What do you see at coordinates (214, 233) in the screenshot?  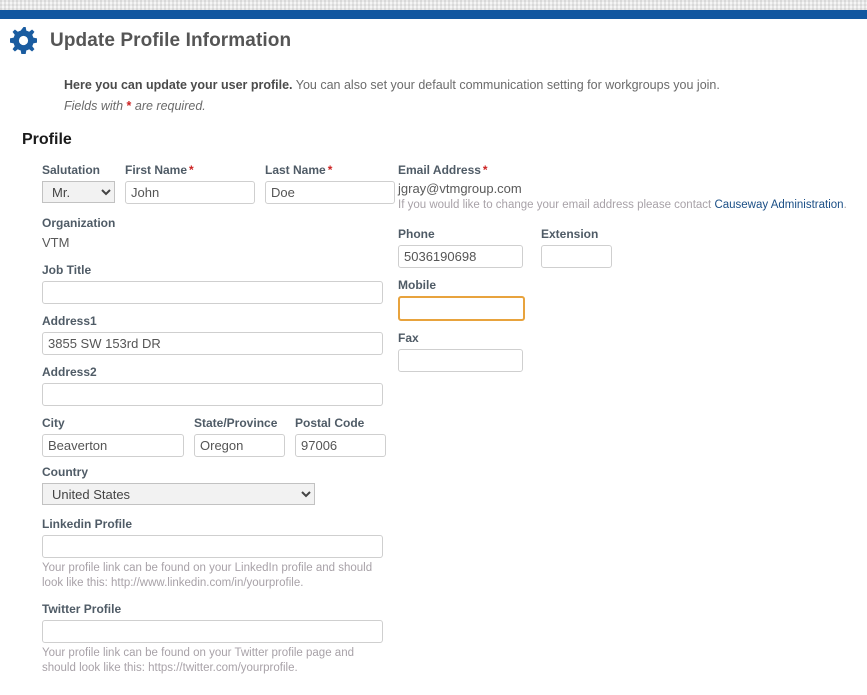 I see `field-organization: Organization VTM` at bounding box center [214, 233].